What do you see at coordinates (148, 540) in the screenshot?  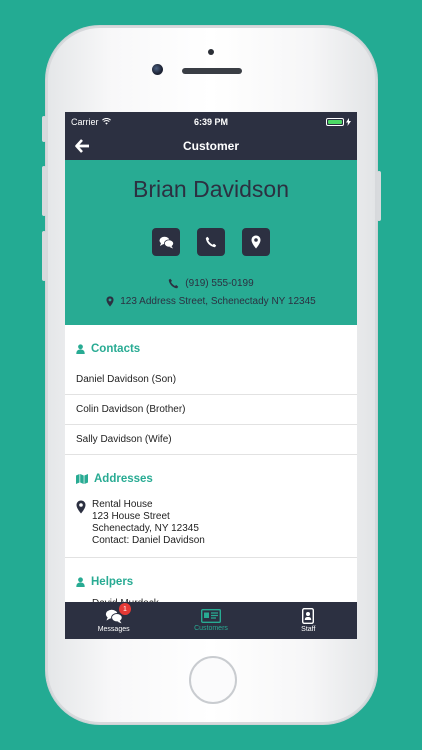 I see `address-contact: Contact: Daniel Davidson` at bounding box center [148, 540].